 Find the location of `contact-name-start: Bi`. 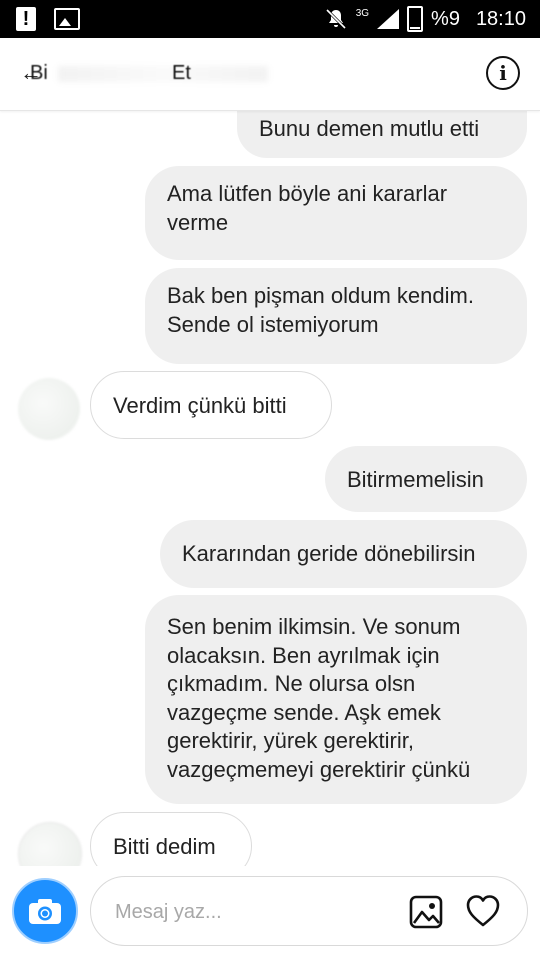

contact-name-start: Bi is located at coordinates (39, 73).